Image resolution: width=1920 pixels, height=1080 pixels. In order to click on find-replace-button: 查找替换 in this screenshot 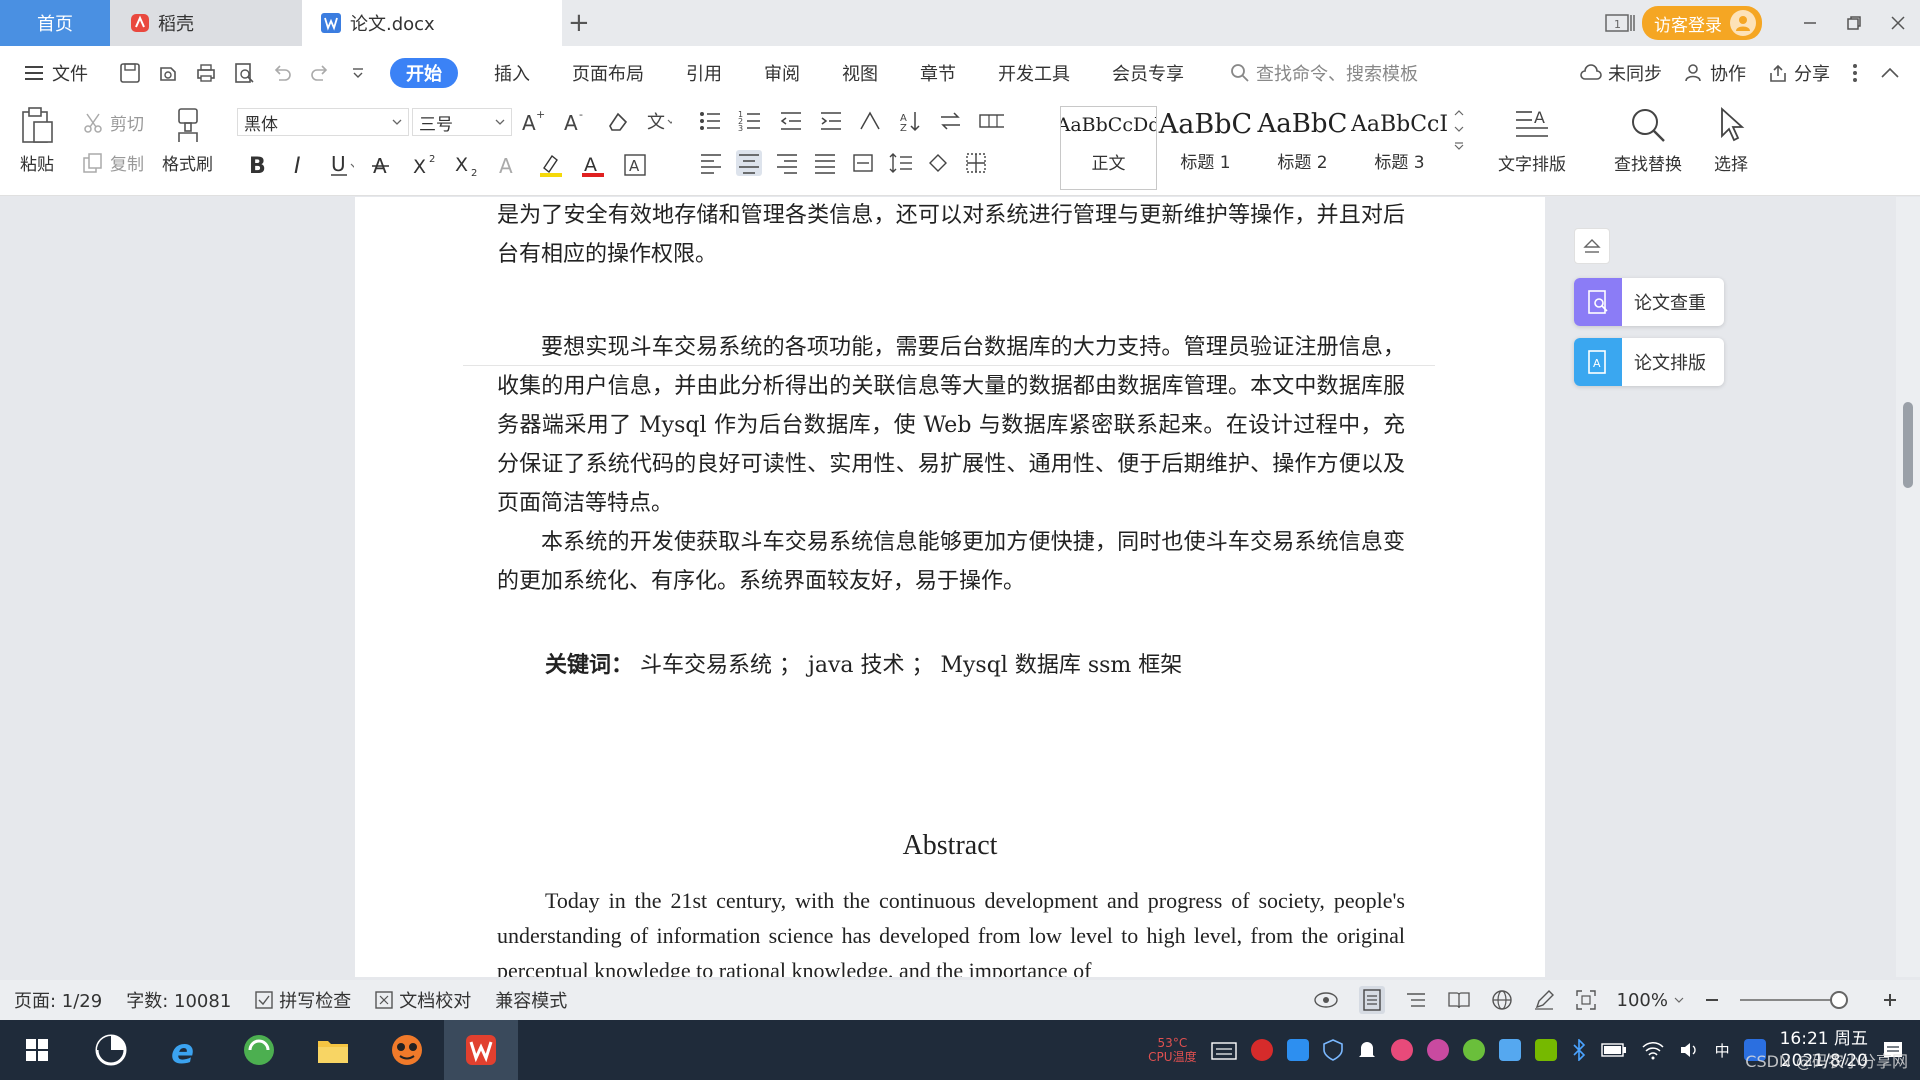, I will do `click(1648, 140)`.